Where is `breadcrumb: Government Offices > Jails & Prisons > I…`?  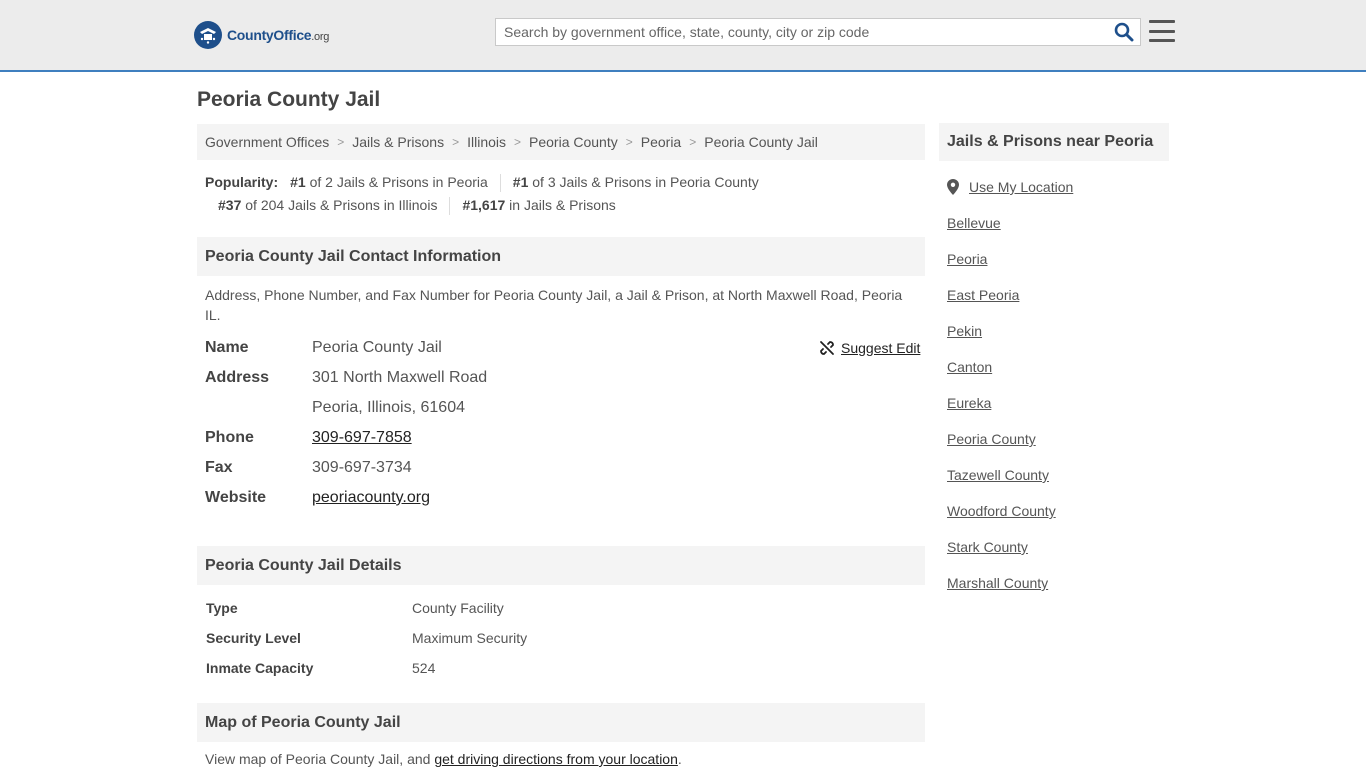
breadcrumb: Government Offices > Jails & Prisons > I… is located at coordinates (561, 142).